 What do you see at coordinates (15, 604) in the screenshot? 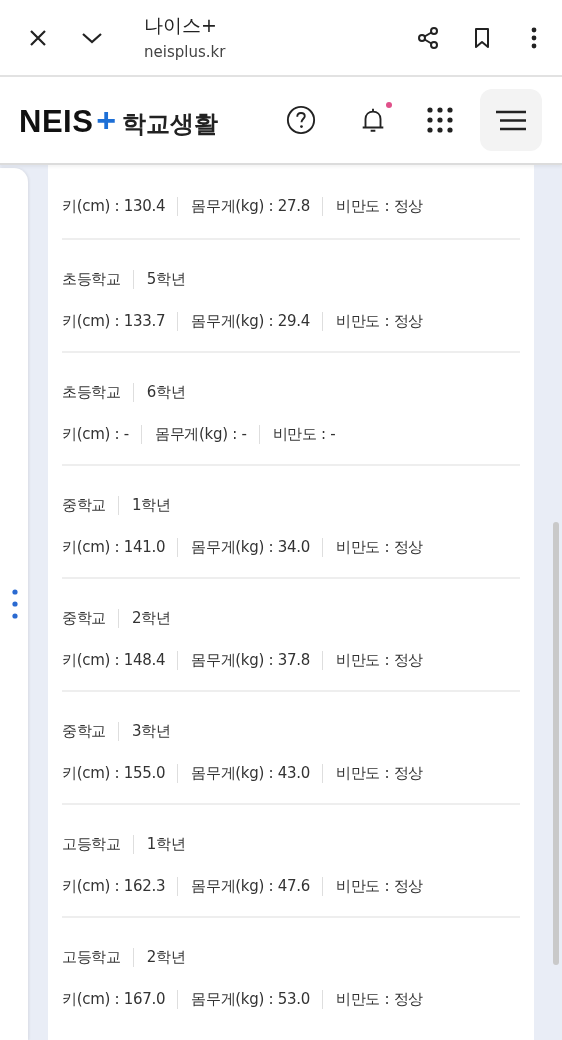
I see `more-vertical-icon` at bounding box center [15, 604].